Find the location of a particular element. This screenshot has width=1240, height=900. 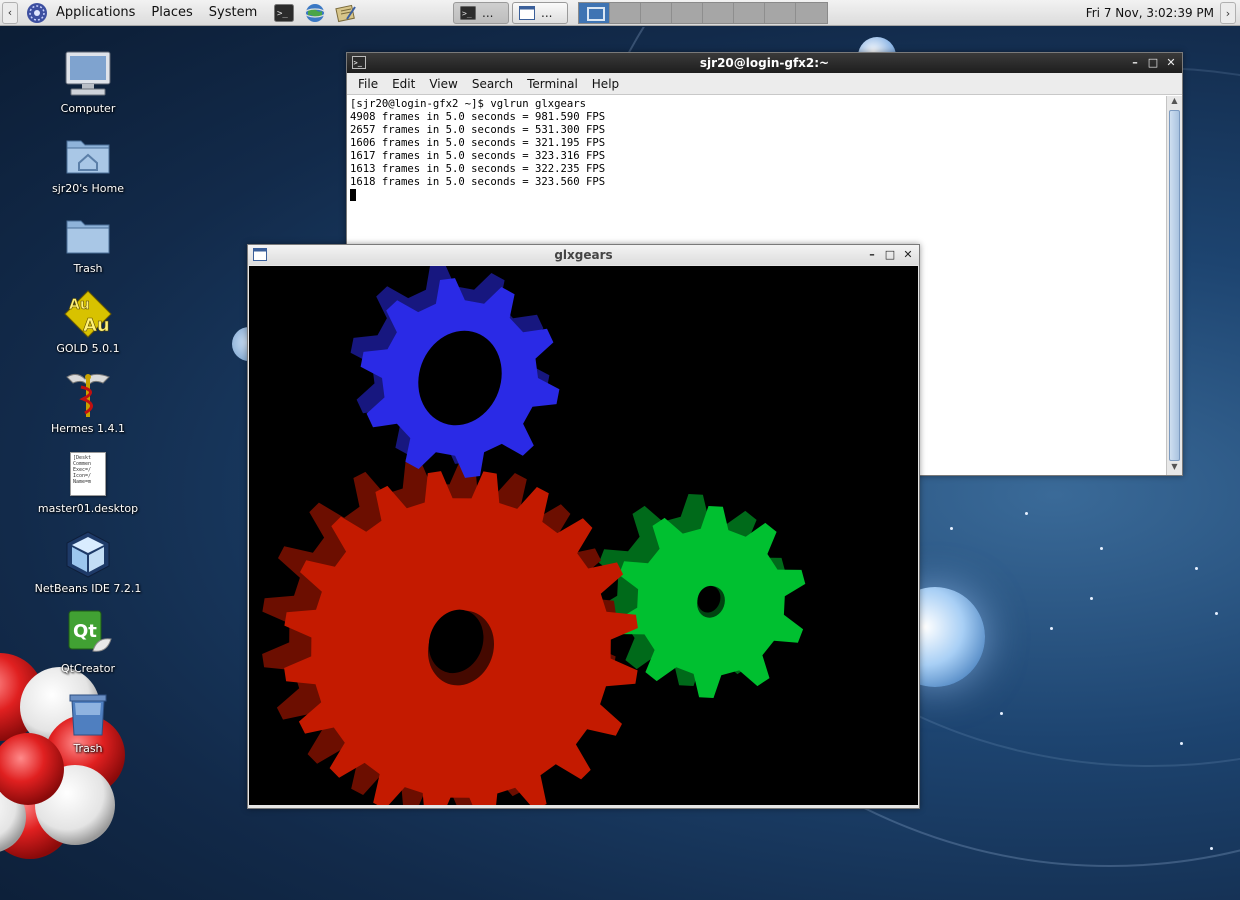

netbeans-icon is located at coordinates (88, 554).